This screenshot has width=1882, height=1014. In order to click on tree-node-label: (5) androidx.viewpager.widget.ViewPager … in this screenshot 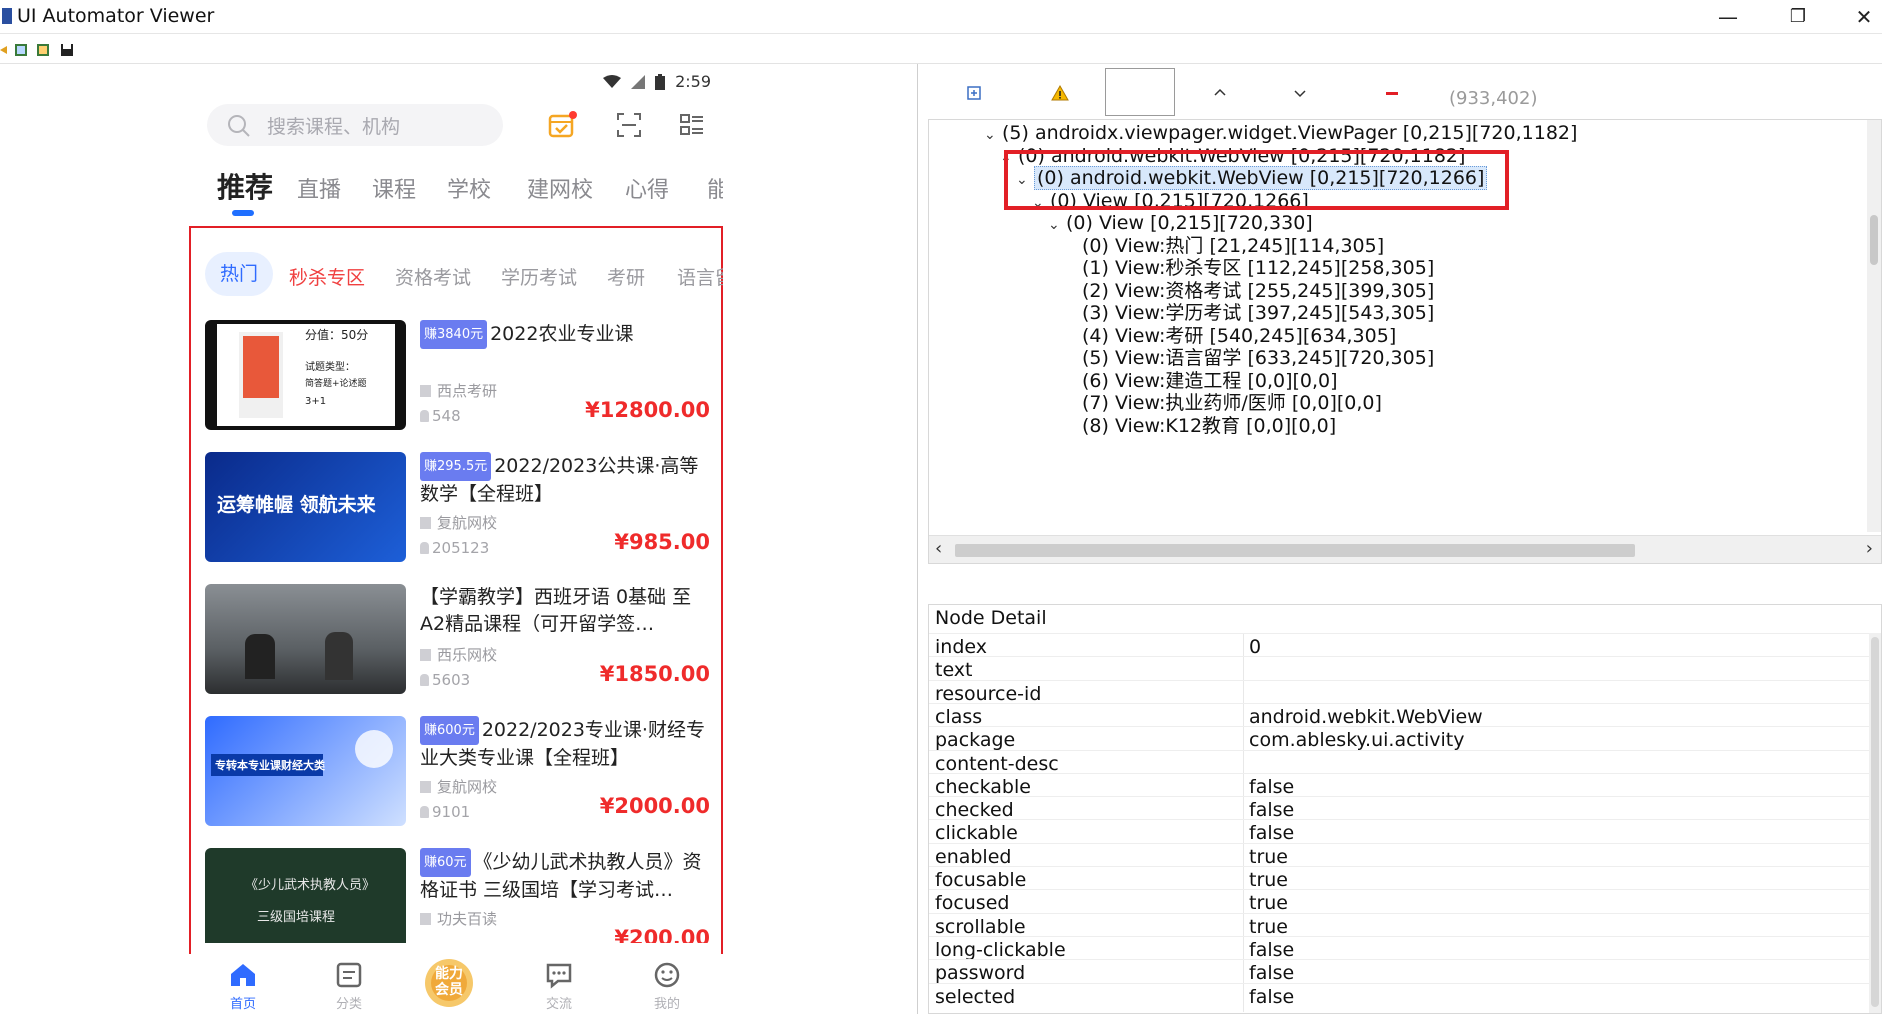, I will do `click(1290, 133)`.